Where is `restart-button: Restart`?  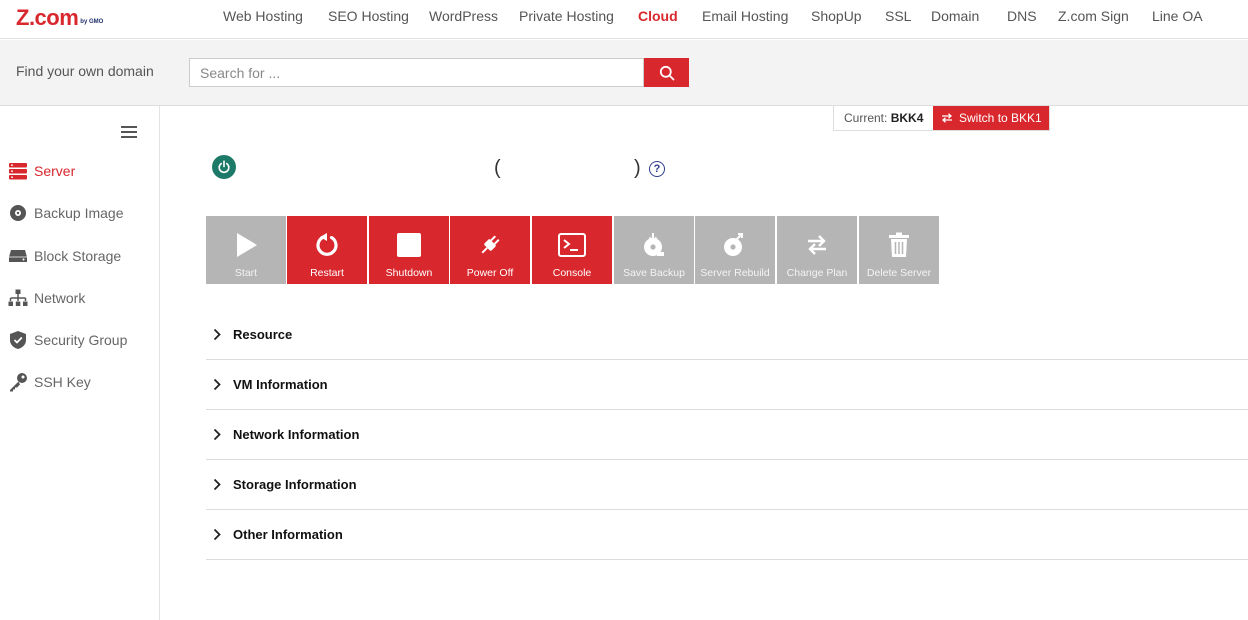
restart-button: Restart is located at coordinates (327, 250).